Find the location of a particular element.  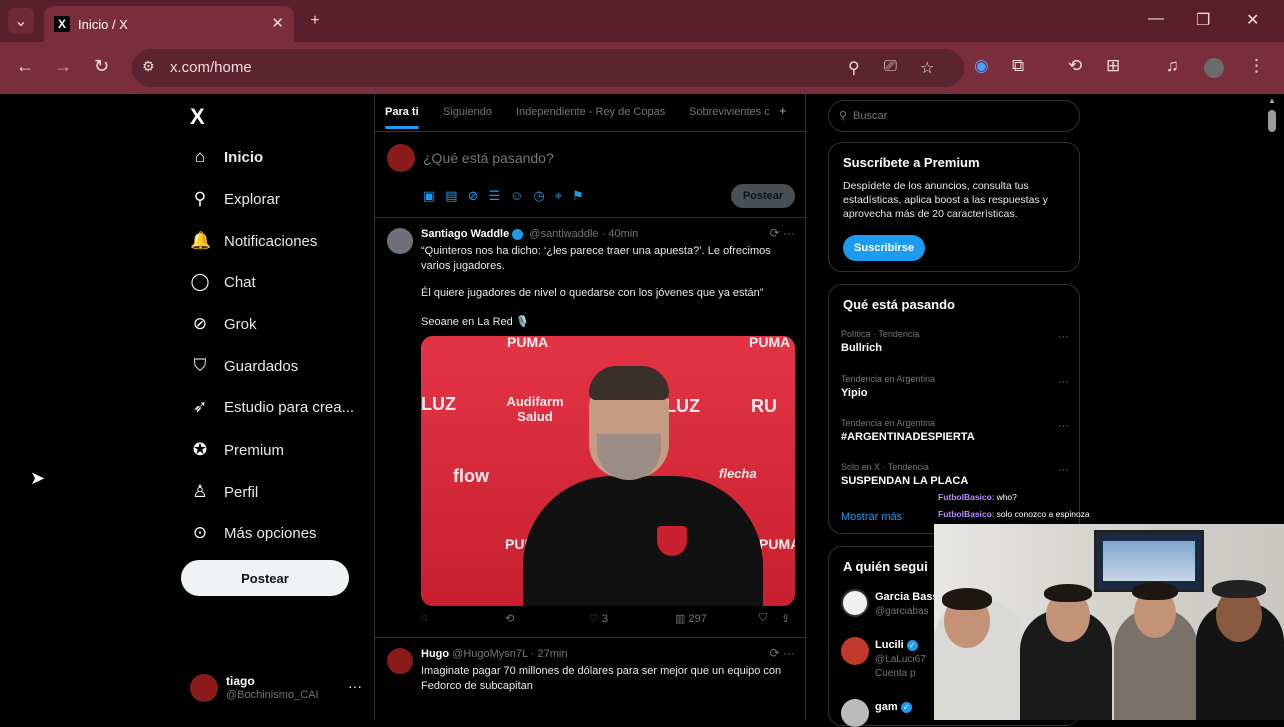

retweet-icon: ⟲ is located at coordinates (509, 618).